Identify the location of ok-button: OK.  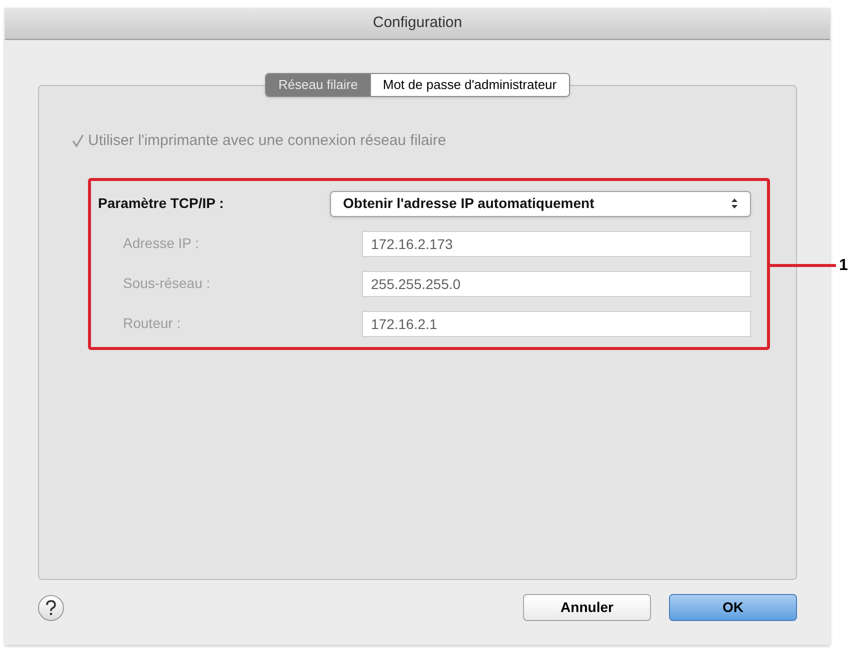
(733, 607).